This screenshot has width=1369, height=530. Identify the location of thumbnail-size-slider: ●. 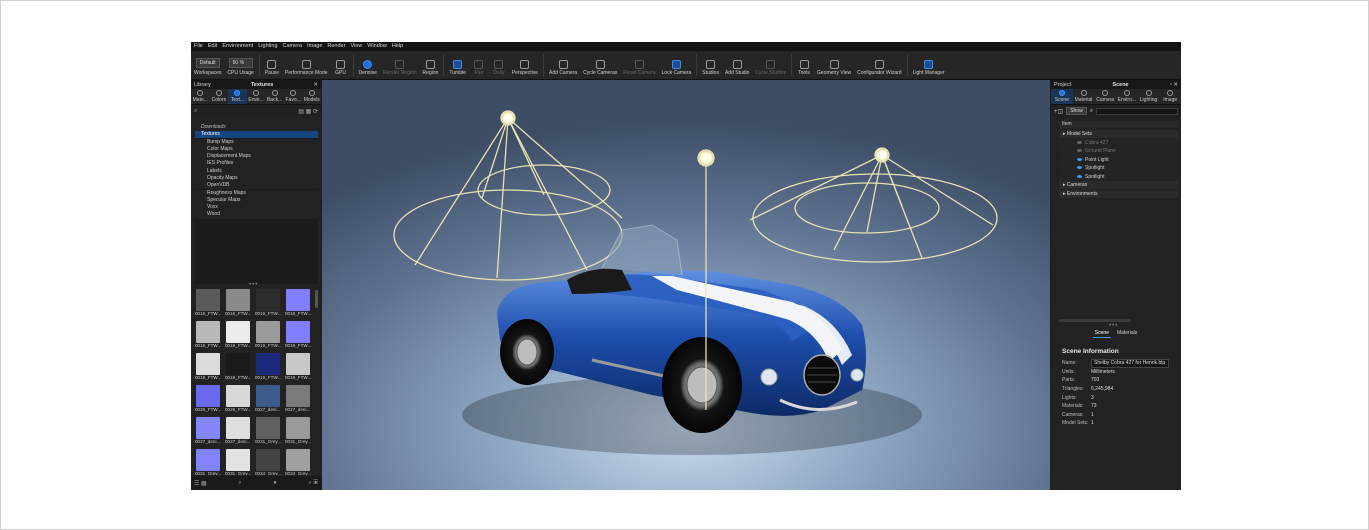
(275, 483).